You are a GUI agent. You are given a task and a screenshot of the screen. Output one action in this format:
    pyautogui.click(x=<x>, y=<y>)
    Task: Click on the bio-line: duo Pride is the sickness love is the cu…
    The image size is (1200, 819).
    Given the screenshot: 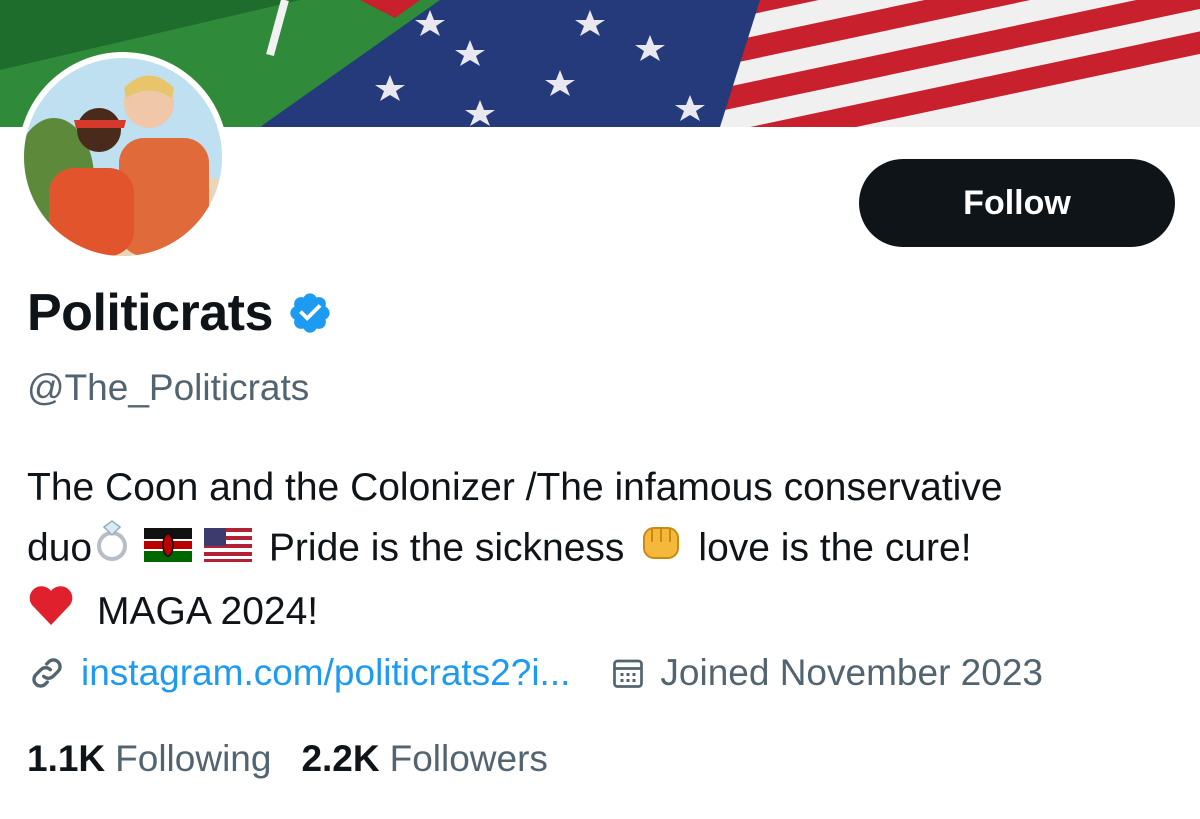 What is the action you would take?
    pyautogui.click(x=602, y=550)
    